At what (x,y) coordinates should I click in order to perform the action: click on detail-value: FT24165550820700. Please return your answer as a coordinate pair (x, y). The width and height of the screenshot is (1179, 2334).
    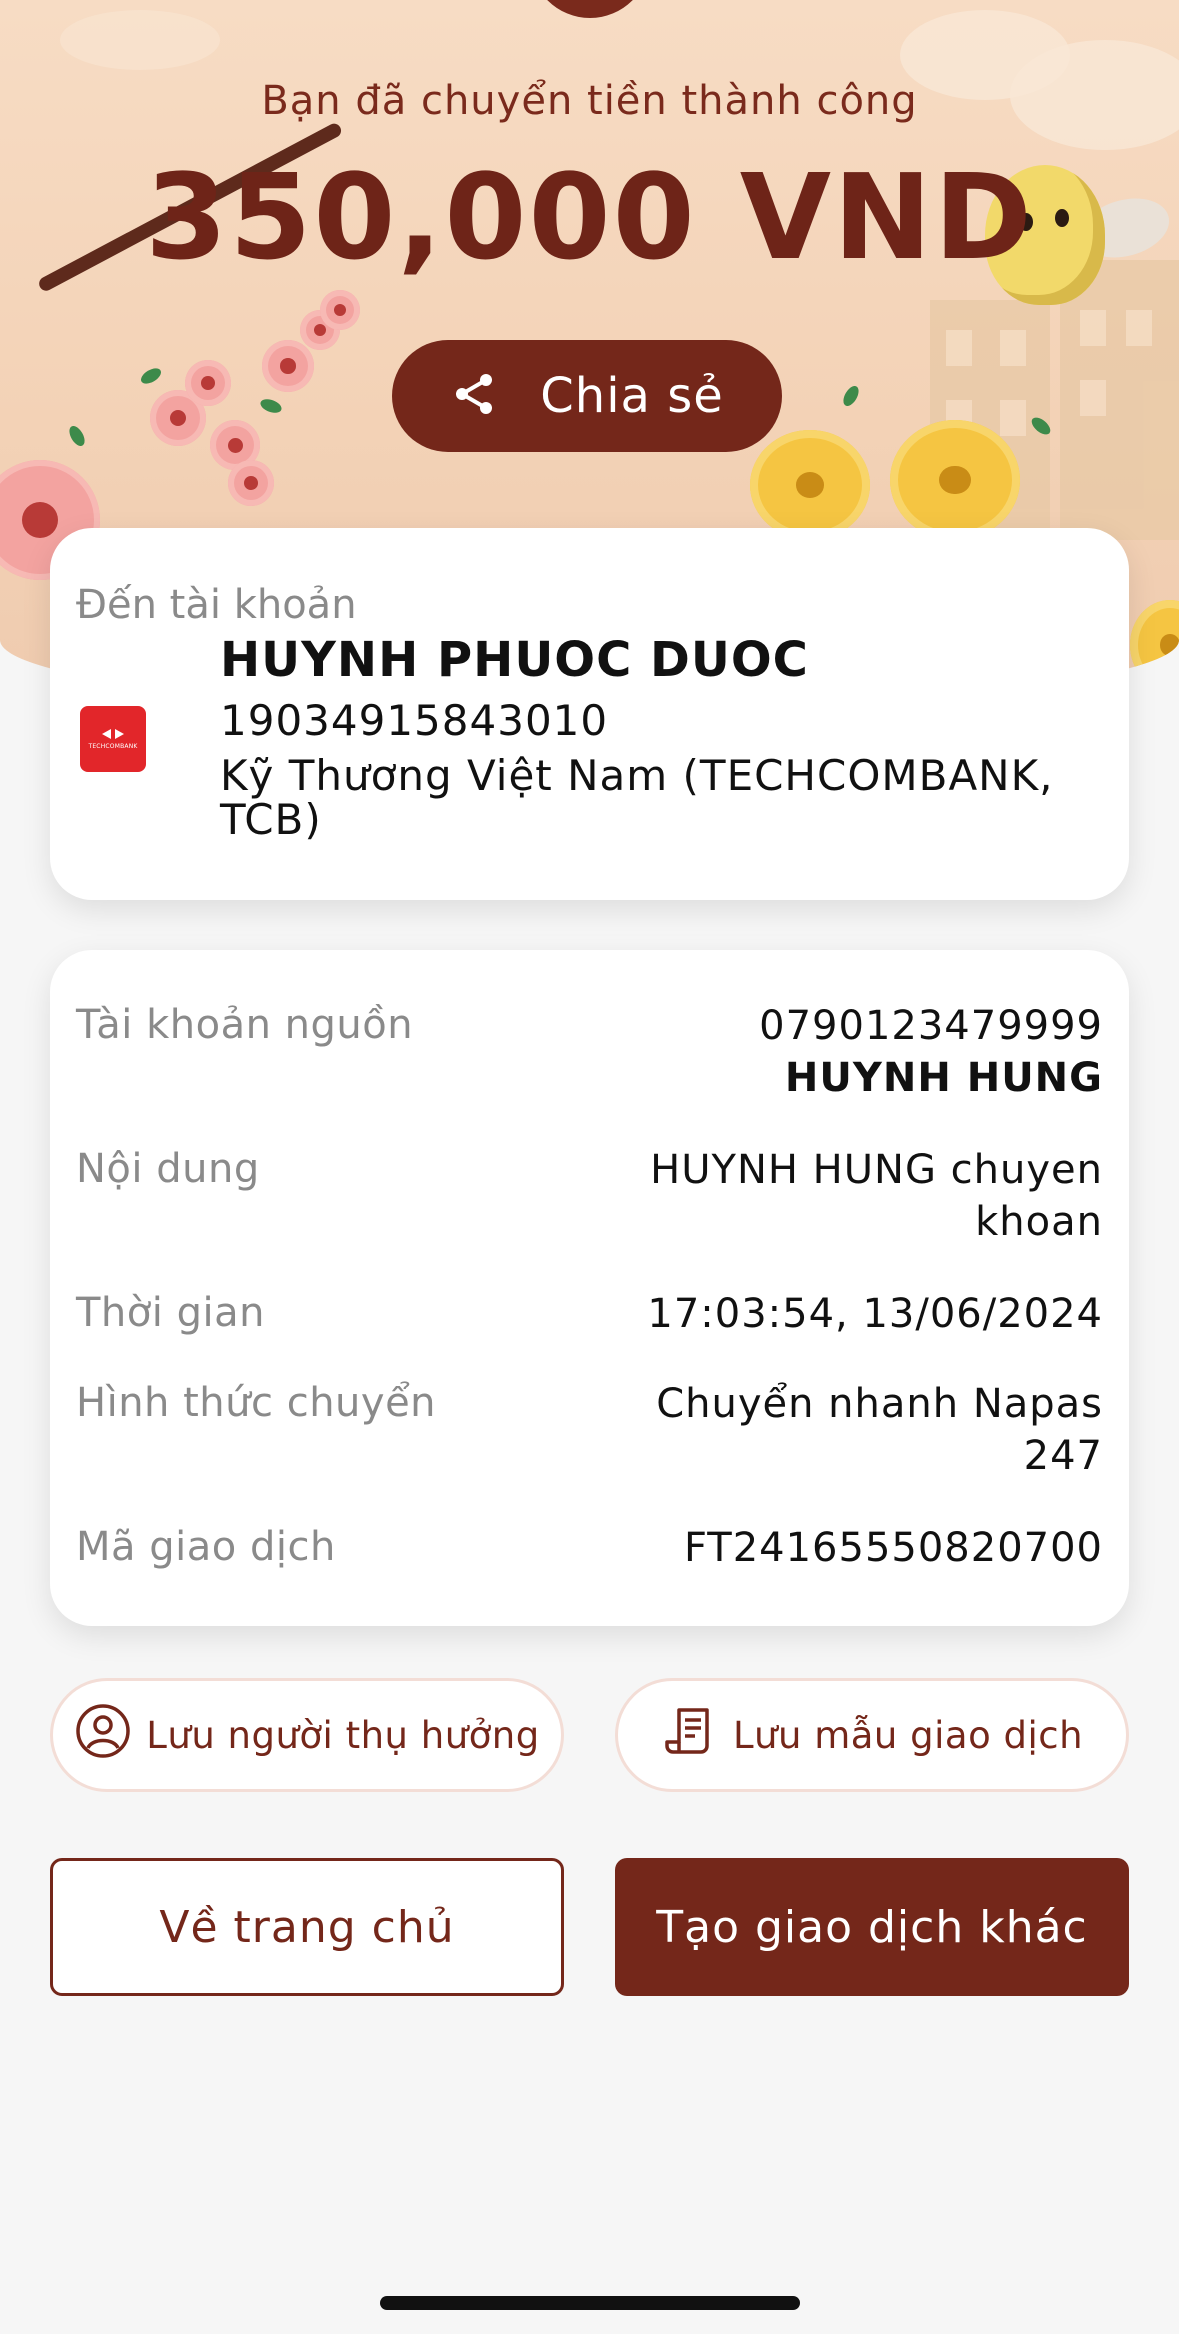
    Looking at the image, I should click on (893, 1548).